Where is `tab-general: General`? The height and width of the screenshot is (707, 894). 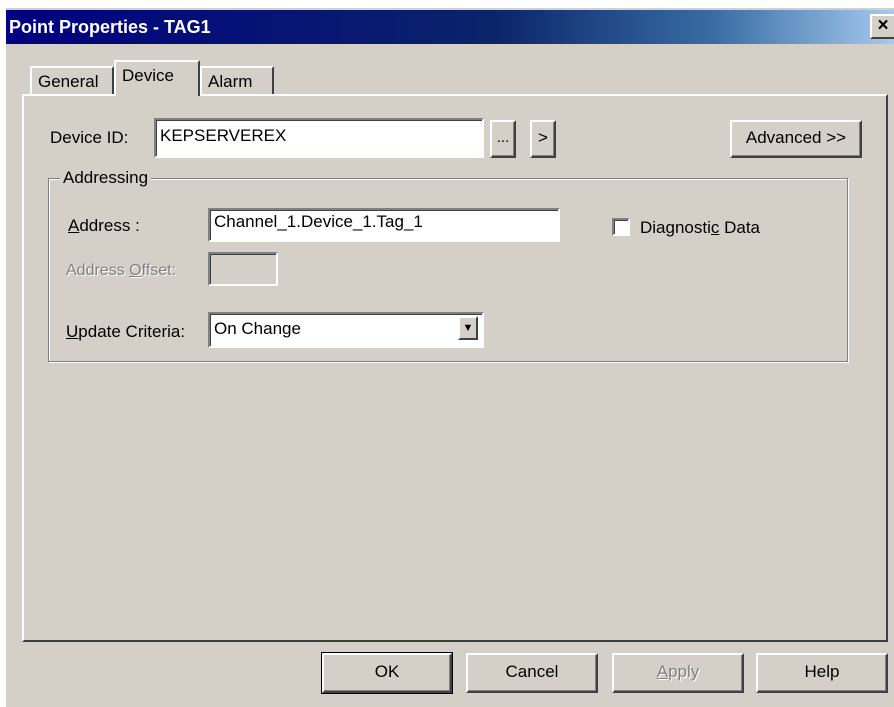
tab-general: General is located at coordinates (72, 81).